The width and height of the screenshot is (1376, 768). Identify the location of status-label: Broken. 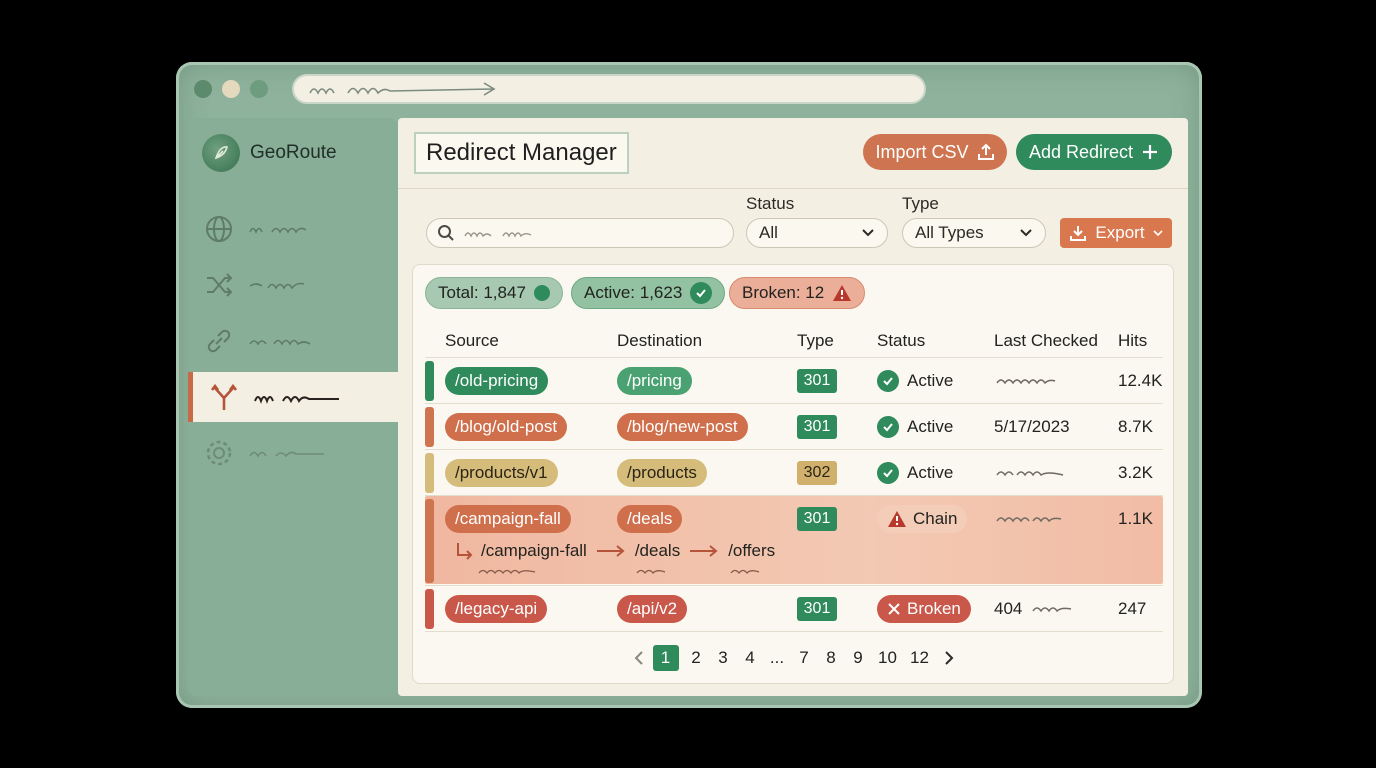
(934, 608).